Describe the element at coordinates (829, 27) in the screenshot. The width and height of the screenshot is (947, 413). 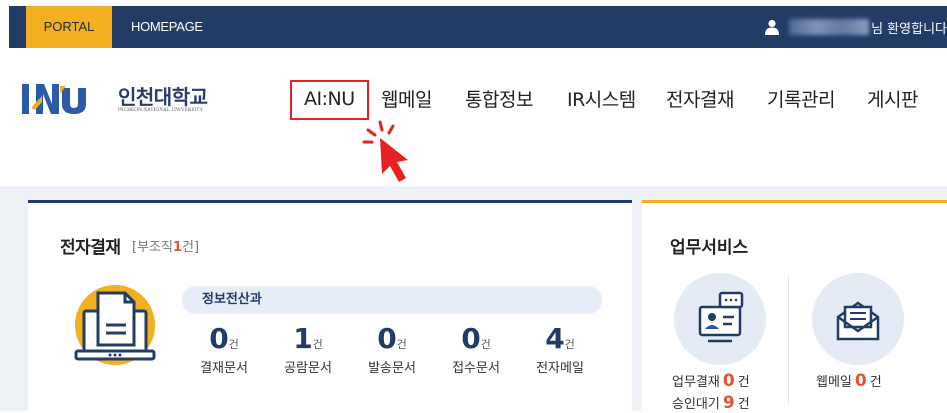
I see `user-name-redacted` at that location.